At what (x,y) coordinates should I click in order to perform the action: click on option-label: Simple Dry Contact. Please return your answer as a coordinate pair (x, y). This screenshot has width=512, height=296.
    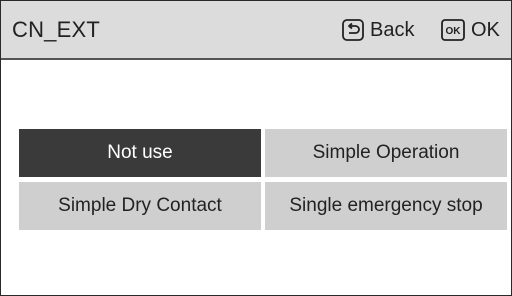
    Looking at the image, I should click on (140, 205).